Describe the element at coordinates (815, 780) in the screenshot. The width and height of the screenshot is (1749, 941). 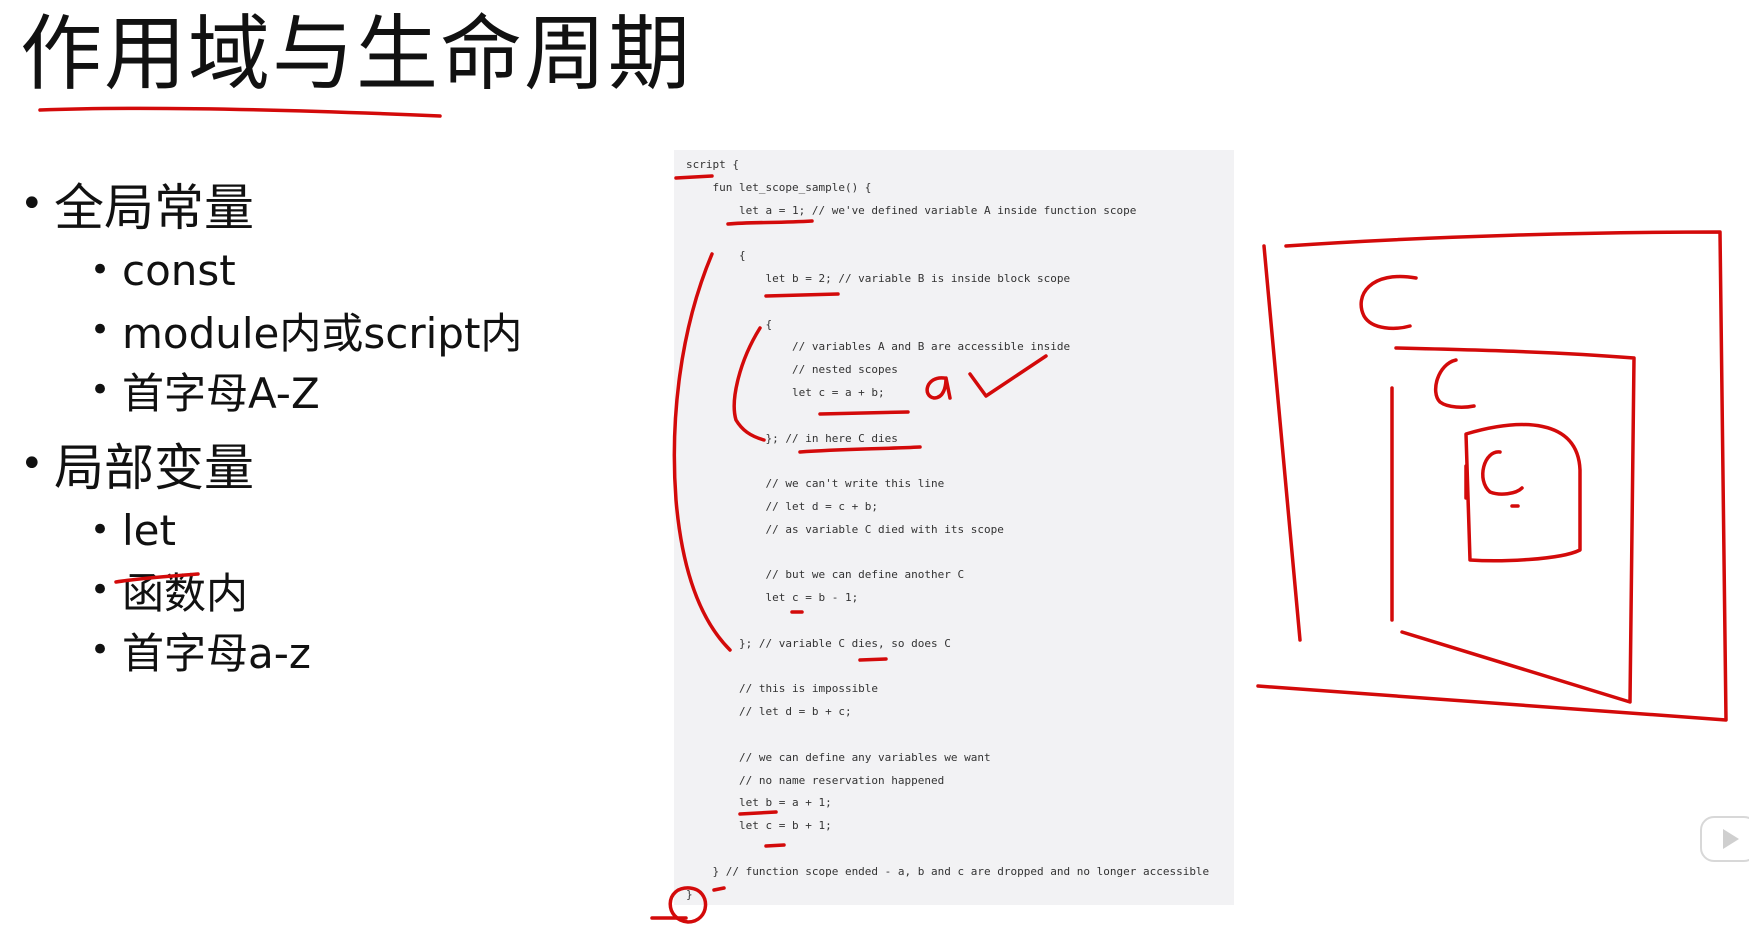
I see `code-line: // no name reservation happened` at that location.